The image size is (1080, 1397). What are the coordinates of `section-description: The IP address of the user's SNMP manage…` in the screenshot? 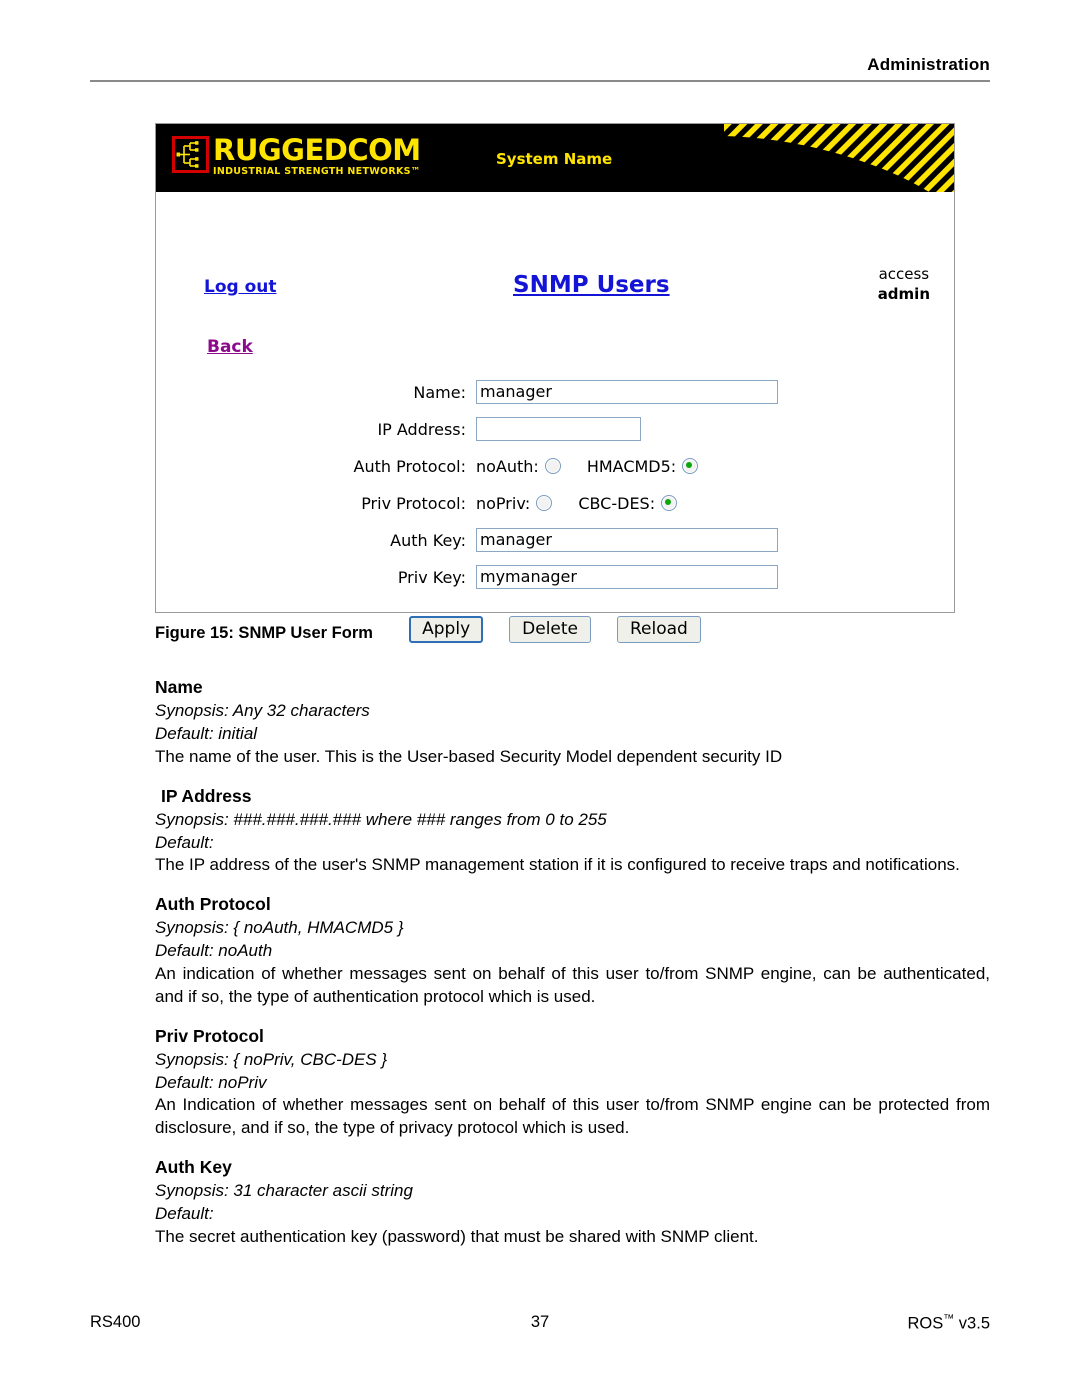 It's located at (557, 865).